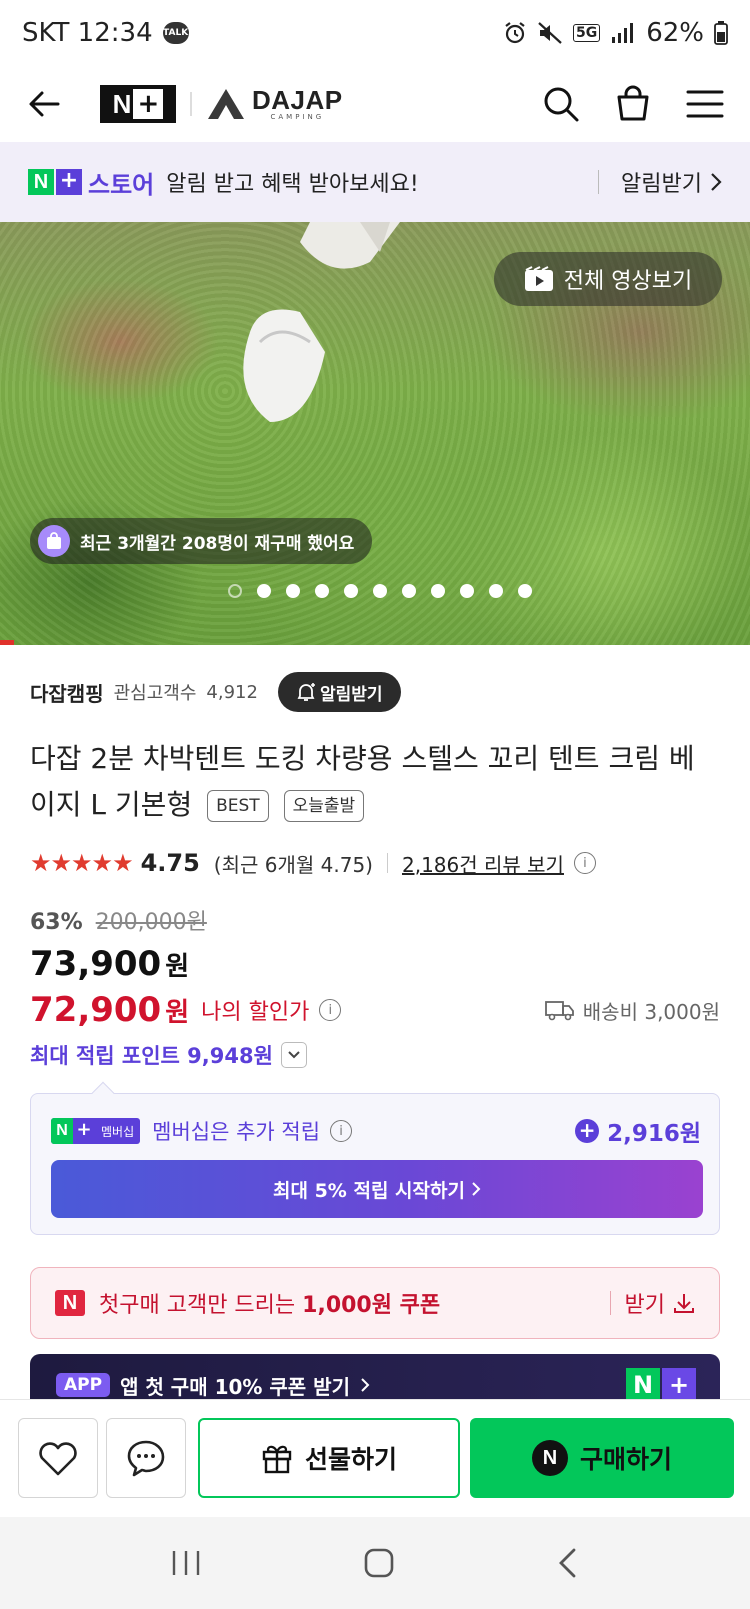 This screenshot has width=750, height=1609. I want to click on talktalk-button, so click(146, 1458).